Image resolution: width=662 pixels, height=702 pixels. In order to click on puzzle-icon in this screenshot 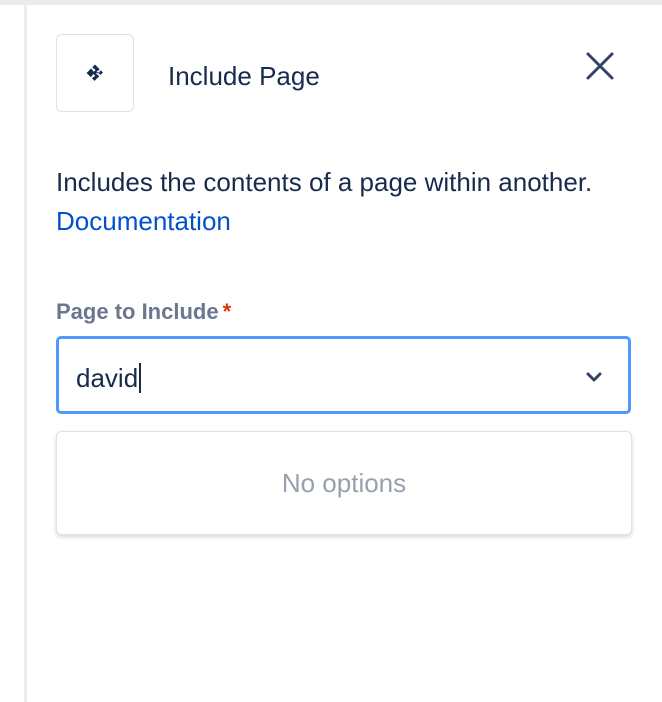, I will do `click(94, 72)`.